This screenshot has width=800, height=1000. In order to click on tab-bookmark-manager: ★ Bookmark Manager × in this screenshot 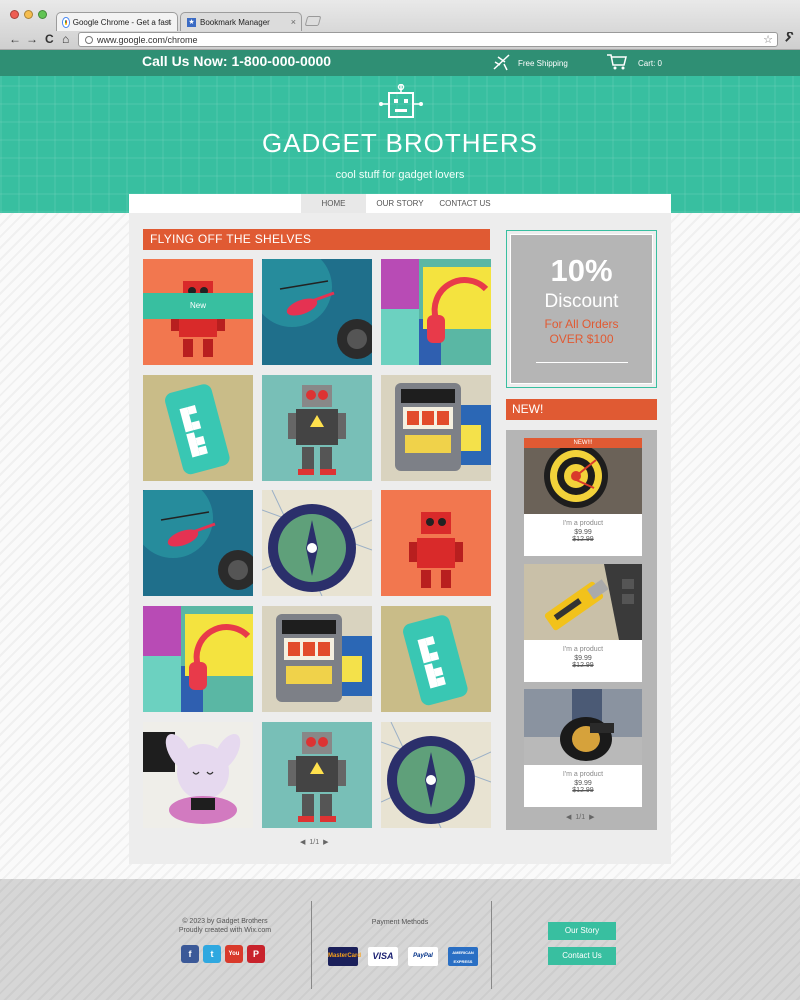, I will do `click(241, 21)`.